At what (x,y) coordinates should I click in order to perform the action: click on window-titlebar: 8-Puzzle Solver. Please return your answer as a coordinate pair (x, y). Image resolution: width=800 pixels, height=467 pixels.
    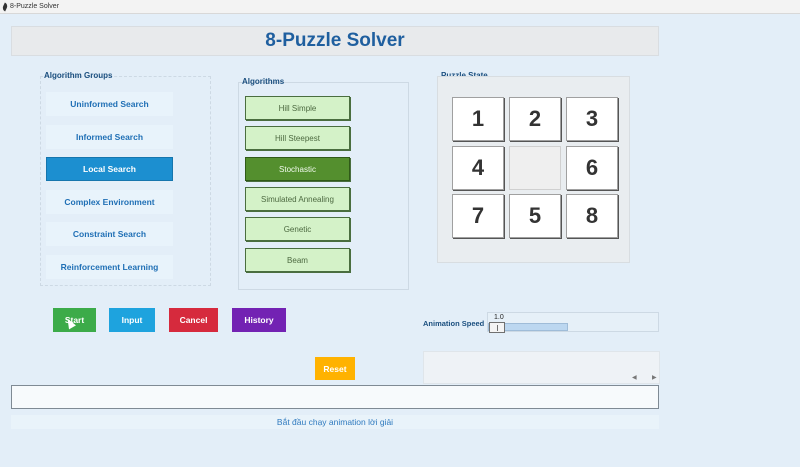
    Looking at the image, I should click on (400, 7).